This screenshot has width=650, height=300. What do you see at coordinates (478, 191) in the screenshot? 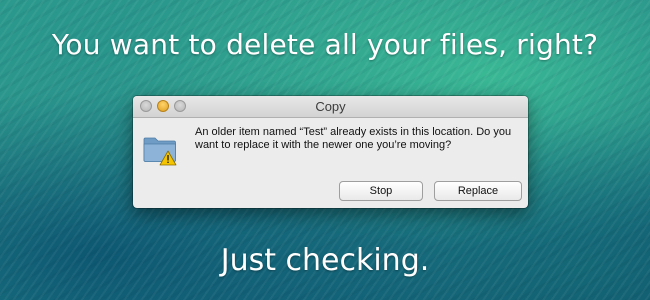
I see `replace-button: Replace` at bounding box center [478, 191].